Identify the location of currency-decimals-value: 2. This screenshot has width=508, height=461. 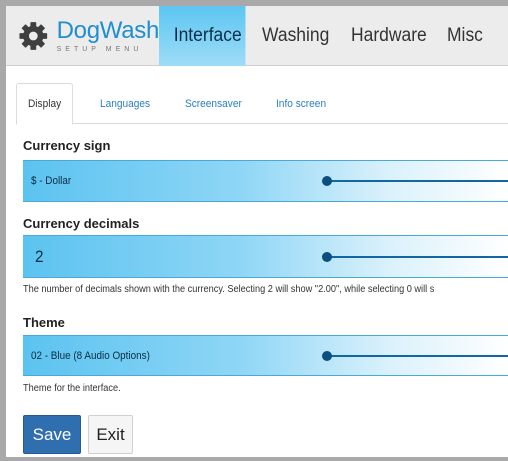
(39, 256).